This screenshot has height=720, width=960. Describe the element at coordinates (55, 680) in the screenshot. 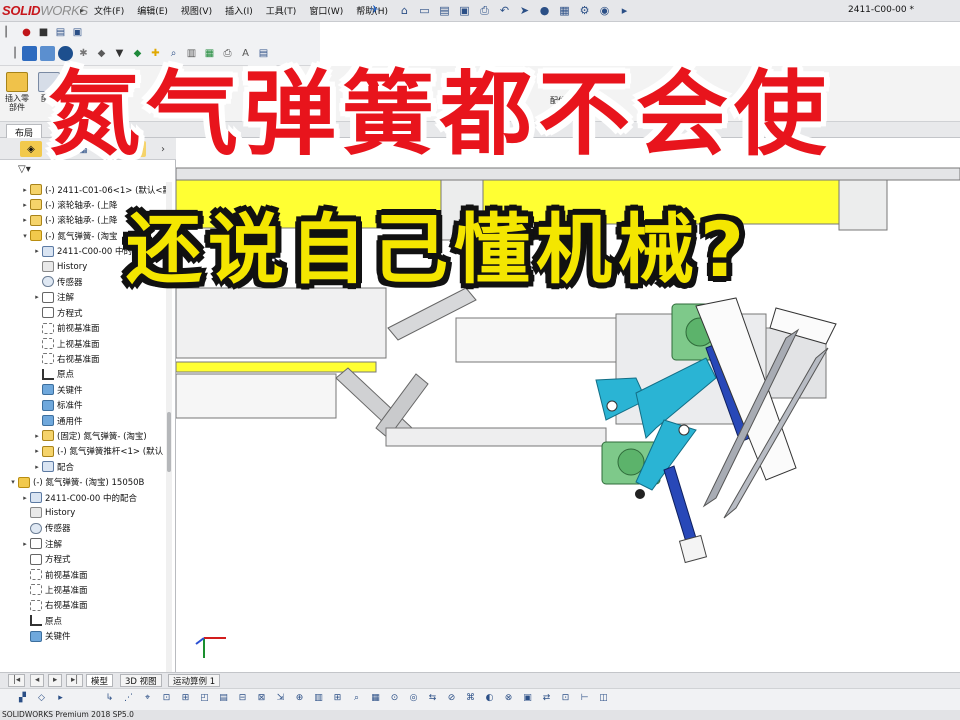

I see `tab-nav-next-icon: ▸` at that location.